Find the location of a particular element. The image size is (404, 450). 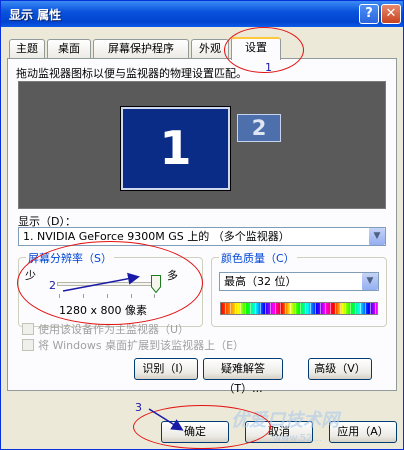

color-spectrum-bar is located at coordinates (299, 308).